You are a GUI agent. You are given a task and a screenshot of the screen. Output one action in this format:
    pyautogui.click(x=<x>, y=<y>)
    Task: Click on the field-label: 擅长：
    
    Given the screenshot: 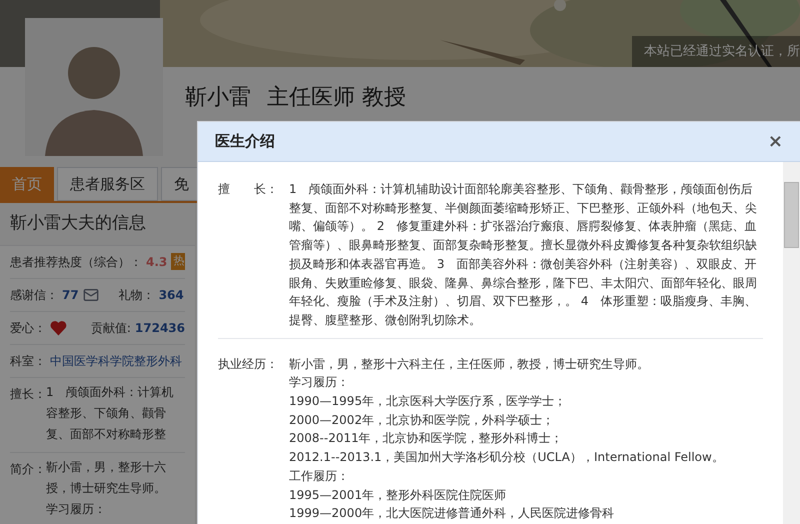 What is the action you would take?
    pyautogui.click(x=28, y=394)
    